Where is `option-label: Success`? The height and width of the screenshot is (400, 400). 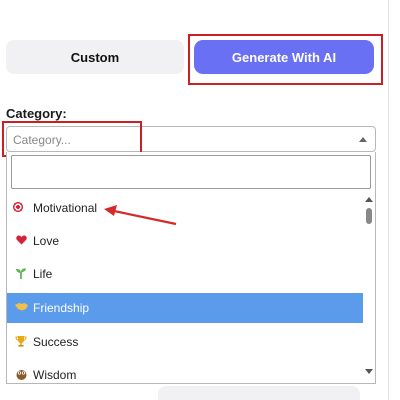
option-label: Success is located at coordinates (56, 342).